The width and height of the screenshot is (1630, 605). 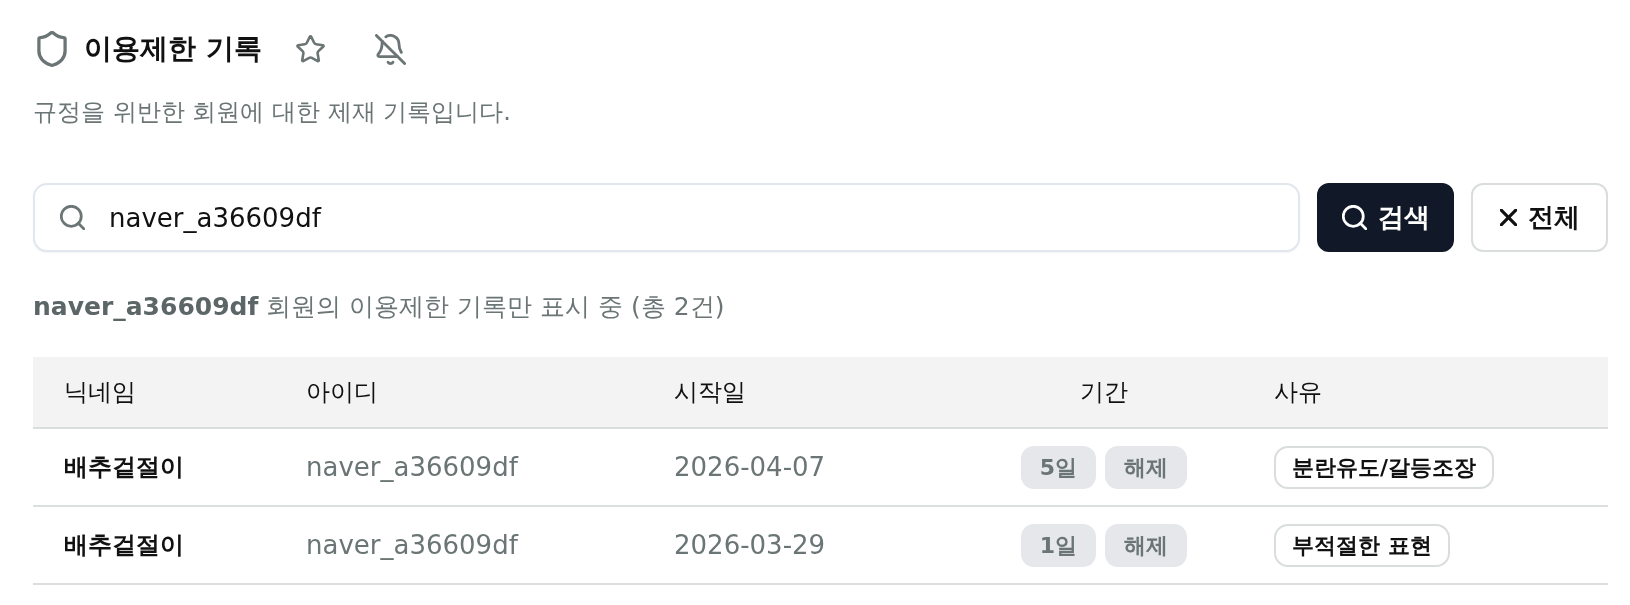 I want to click on bell-off-icon, so click(x=390, y=49).